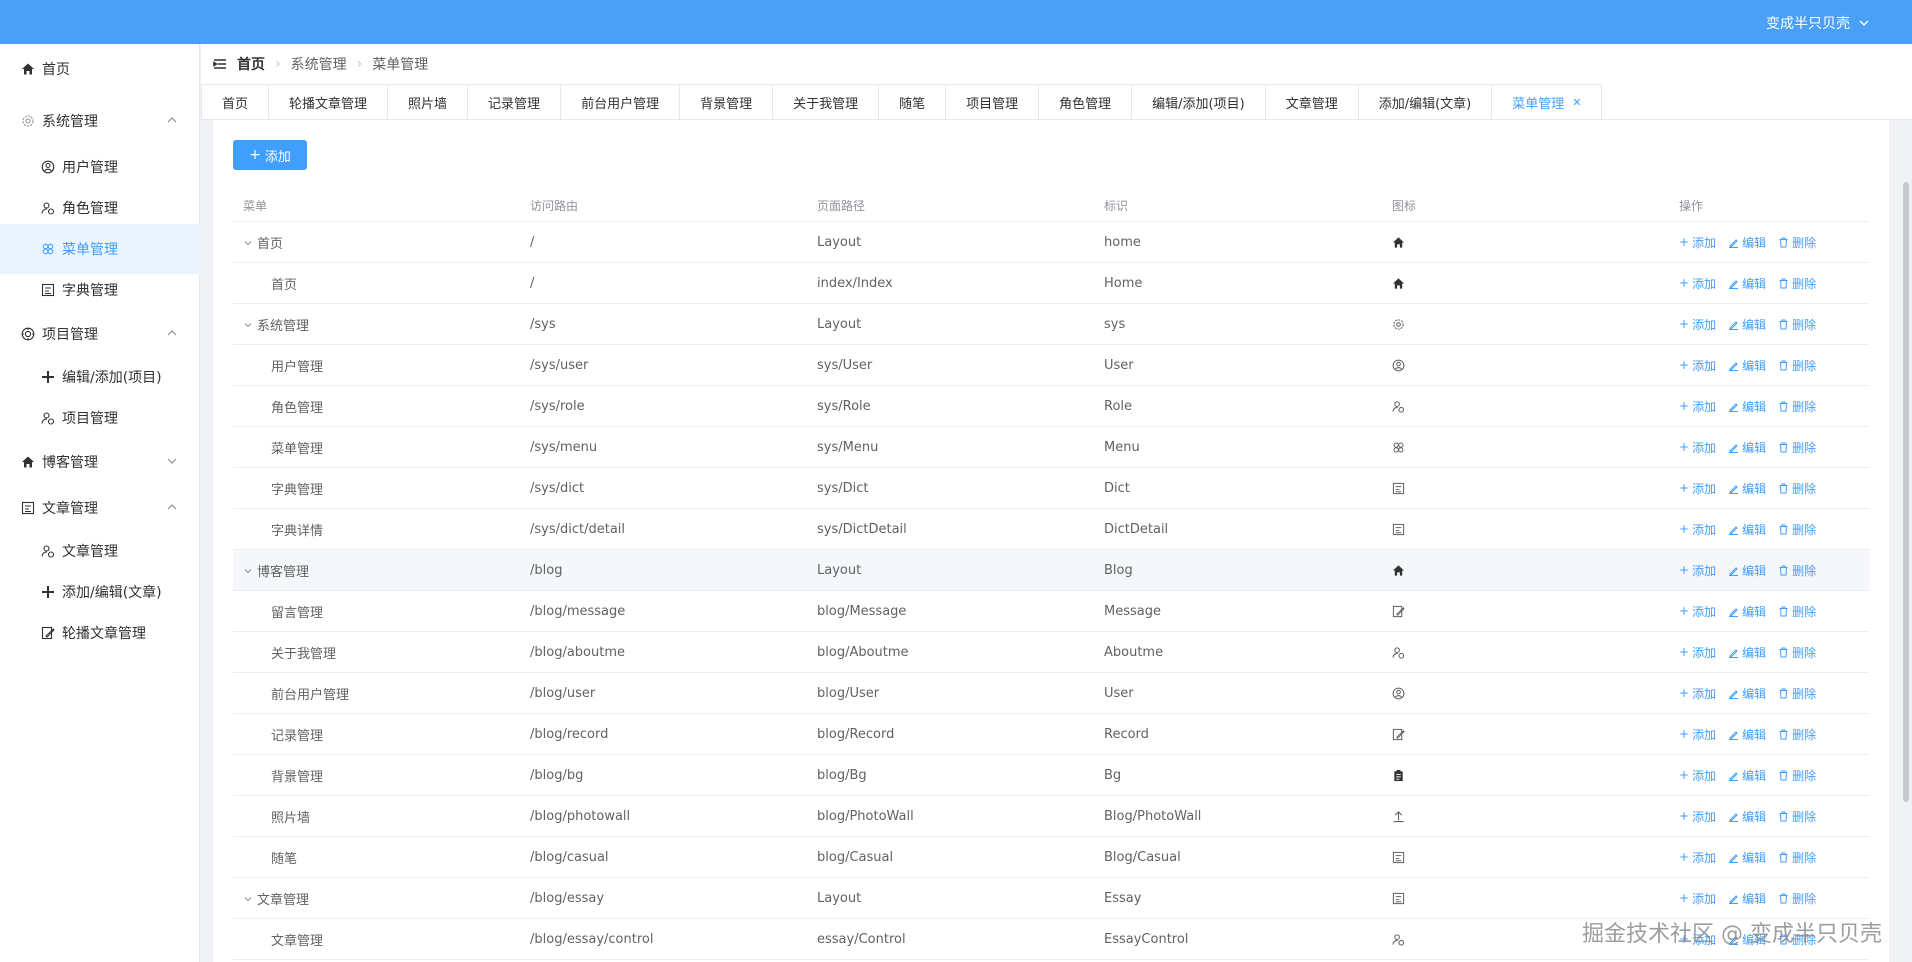 Image resolution: width=1912 pixels, height=962 pixels. I want to click on table-row: 角色管理 /sys/role sys/Role Role + 添加 编辑 删除, so click(1051, 406).